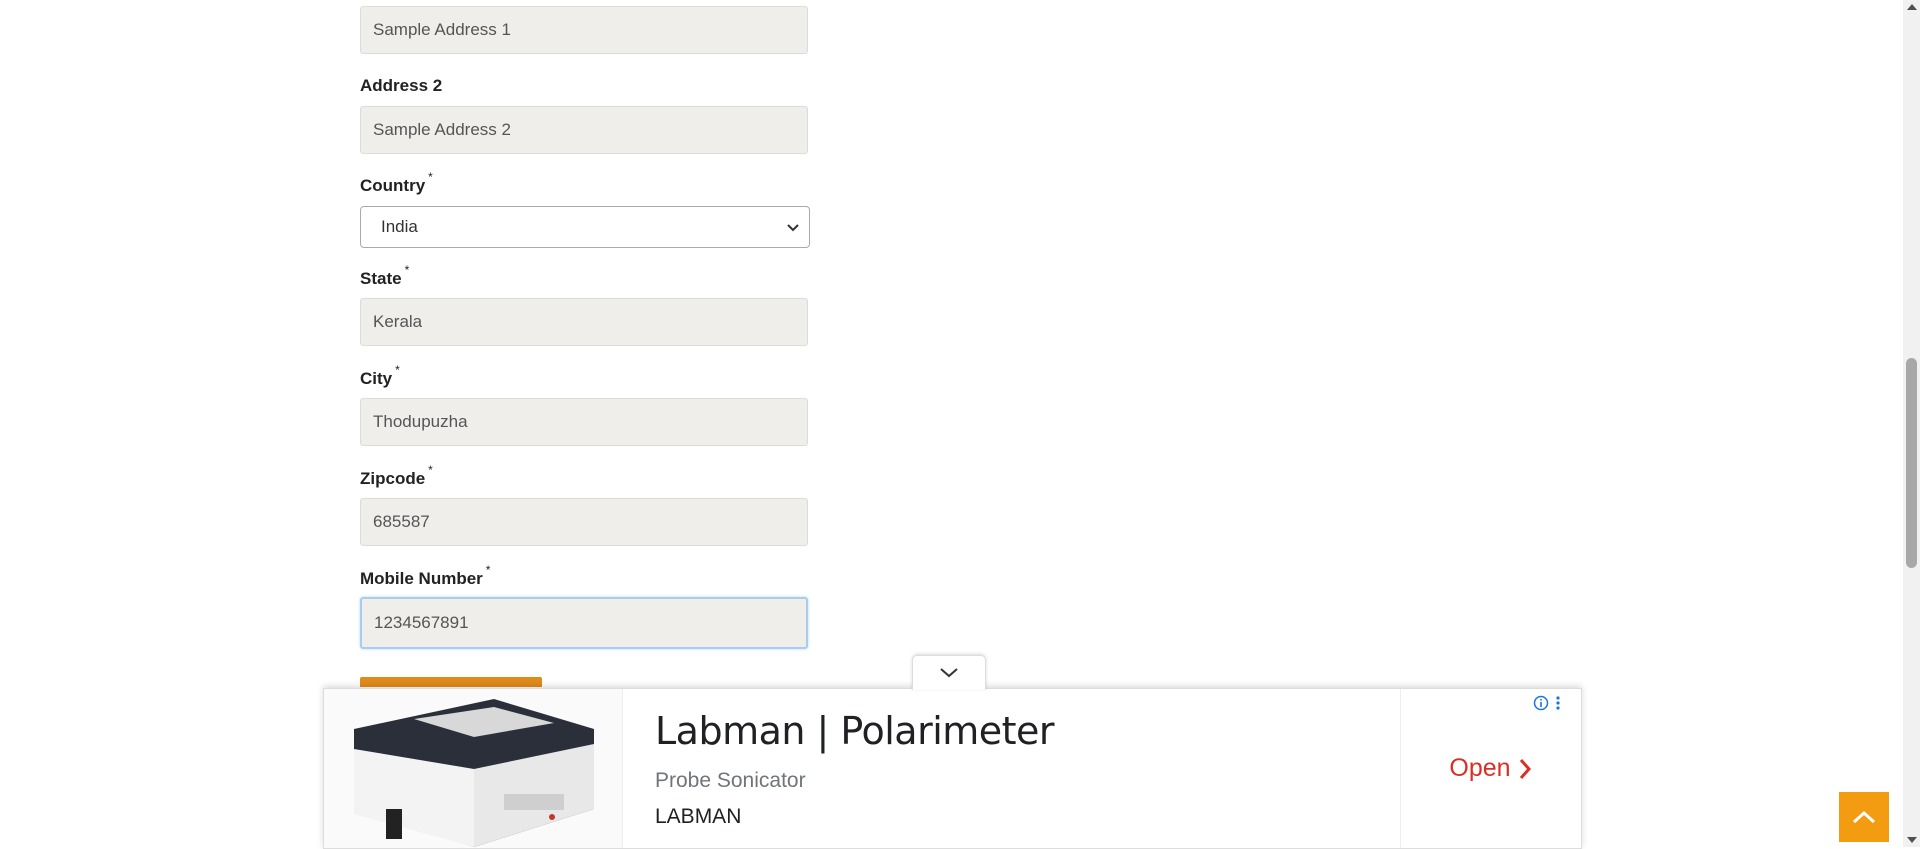 The image size is (1920, 849). I want to click on scroll-to-top-button, so click(1864, 817).